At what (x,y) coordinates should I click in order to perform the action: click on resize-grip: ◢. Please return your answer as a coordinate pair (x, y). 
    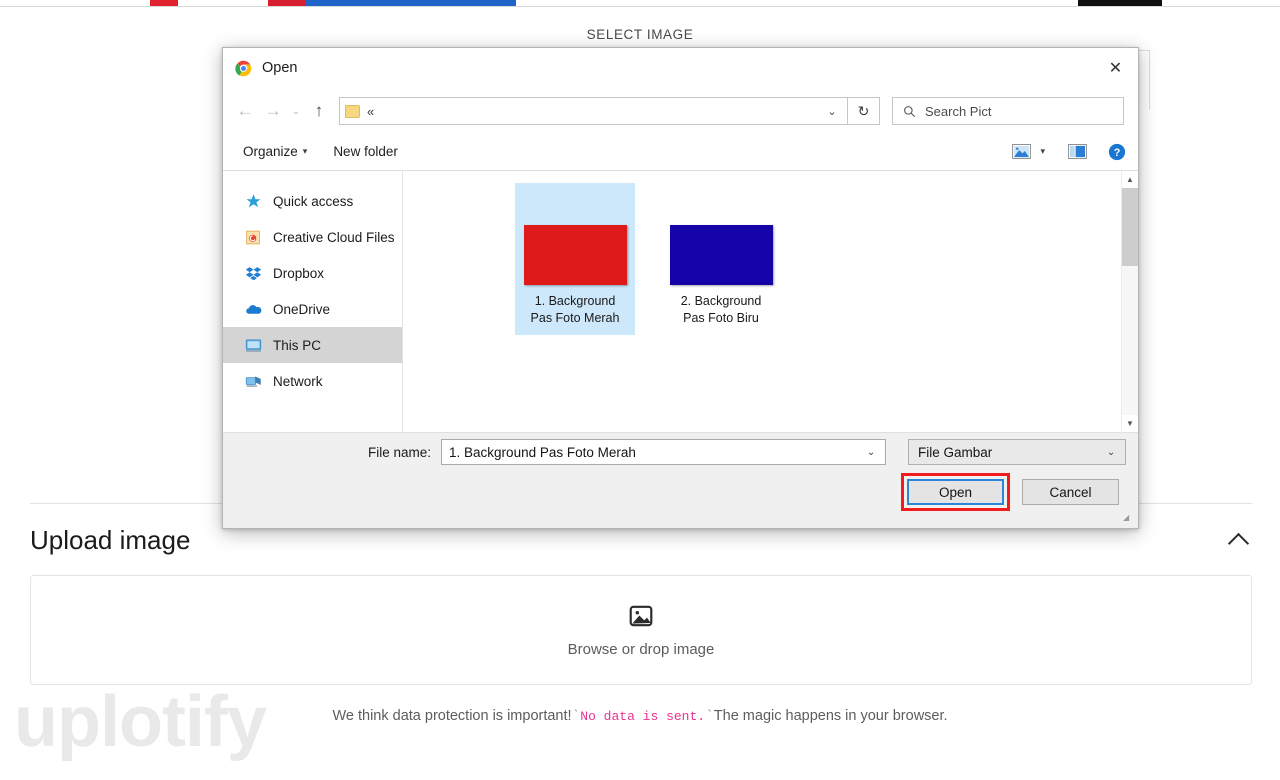
    Looking at the image, I should click on (1129, 520).